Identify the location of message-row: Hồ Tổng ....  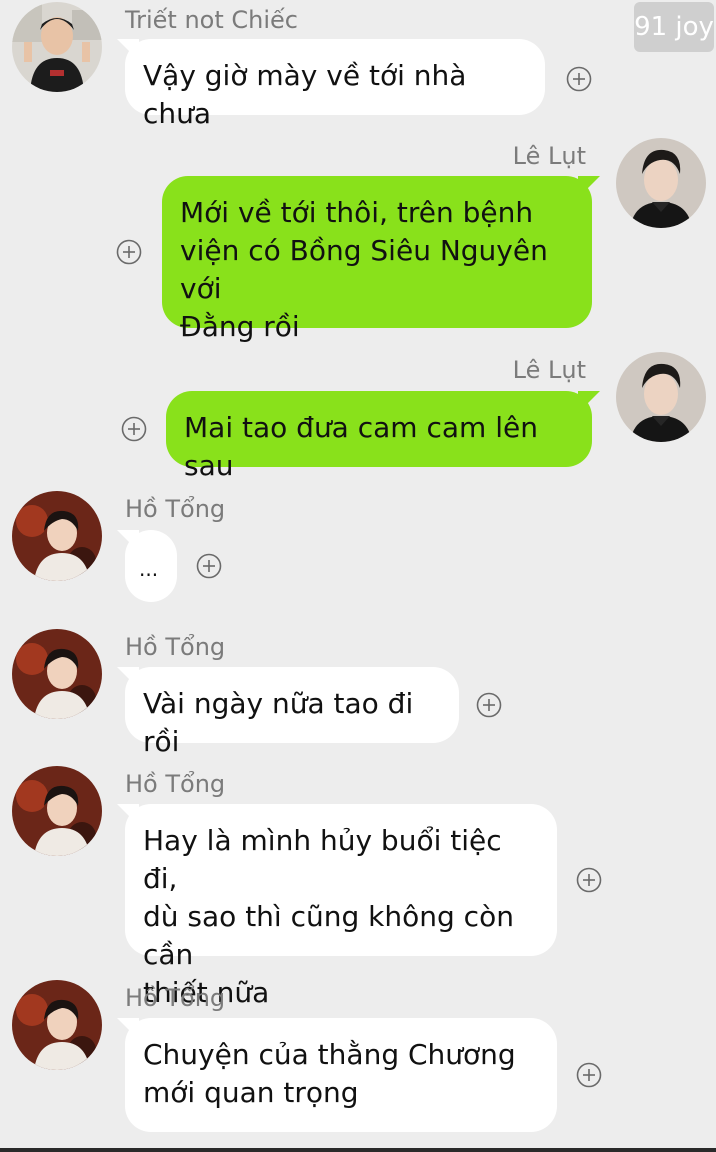
(358, 549).